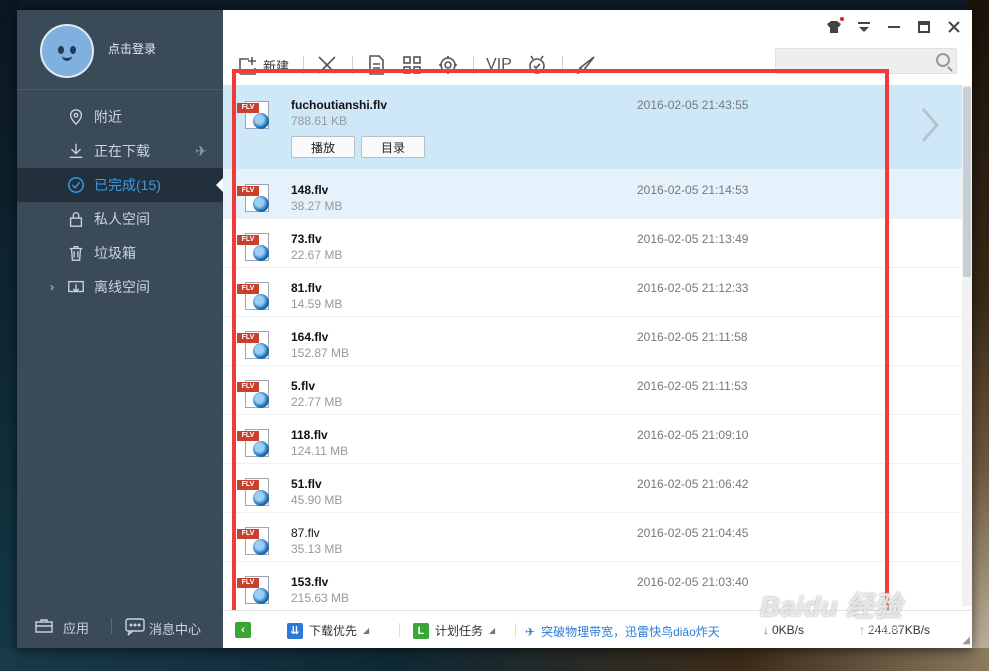 The width and height of the screenshot is (989, 671). I want to click on open-folder-button: 目录, so click(393, 147).